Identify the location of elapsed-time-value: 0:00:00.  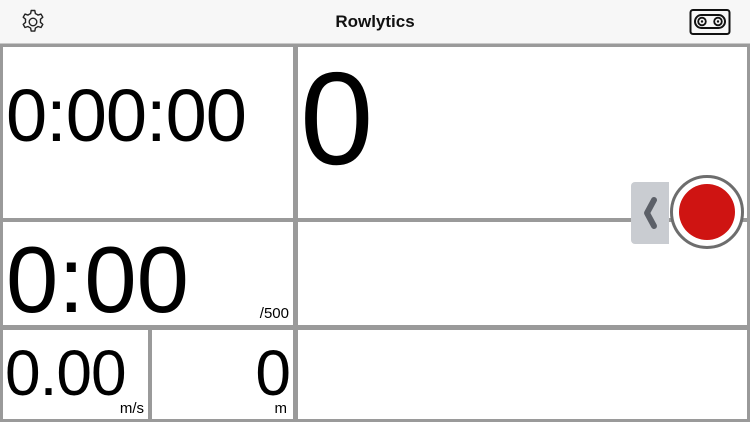
(126, 115).